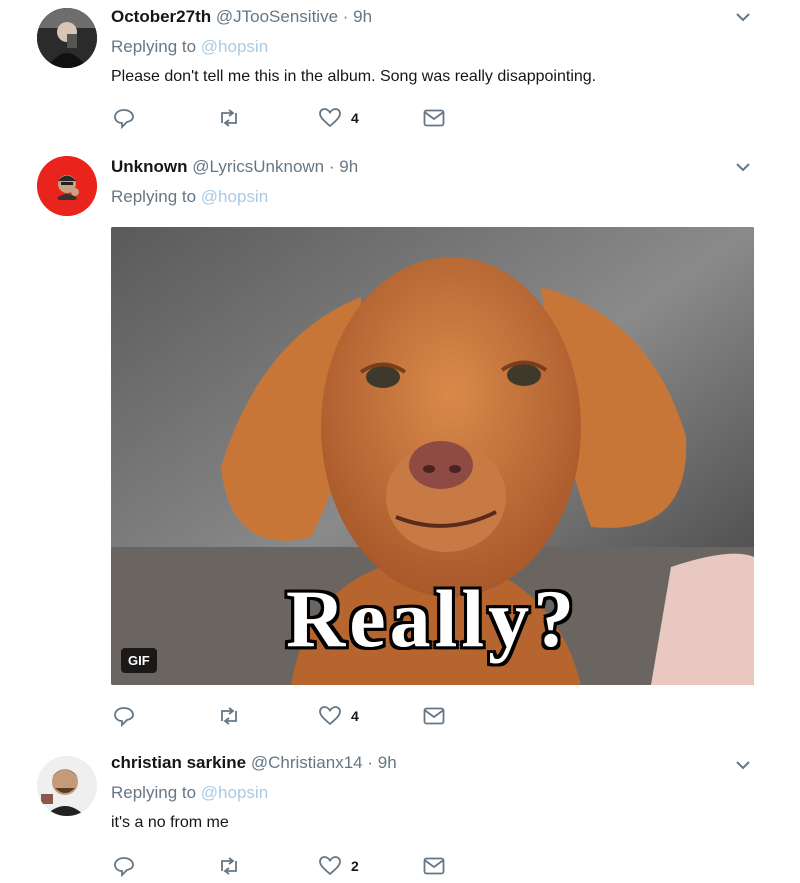 The width and height of the screenshot is (800, 883). I want to click on like-count: 2, so click(355, 866).